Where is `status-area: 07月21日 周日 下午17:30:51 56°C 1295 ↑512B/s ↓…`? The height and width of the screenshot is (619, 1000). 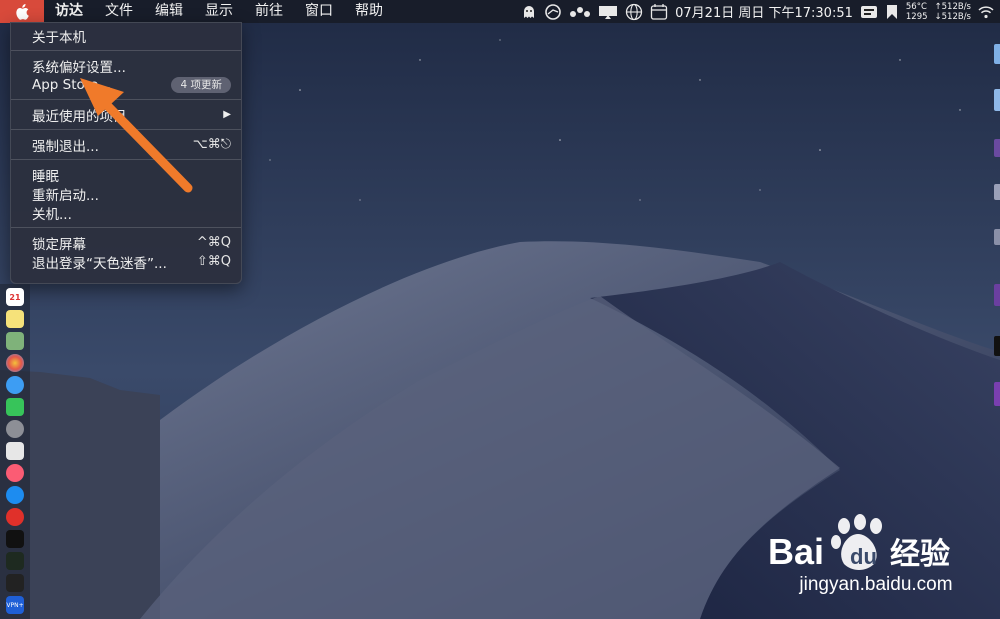
status-area: 07月21日 周日 下午17:30:51 56°C 1295 ↑512B/s ↓… is located at coordinates (760, 11).